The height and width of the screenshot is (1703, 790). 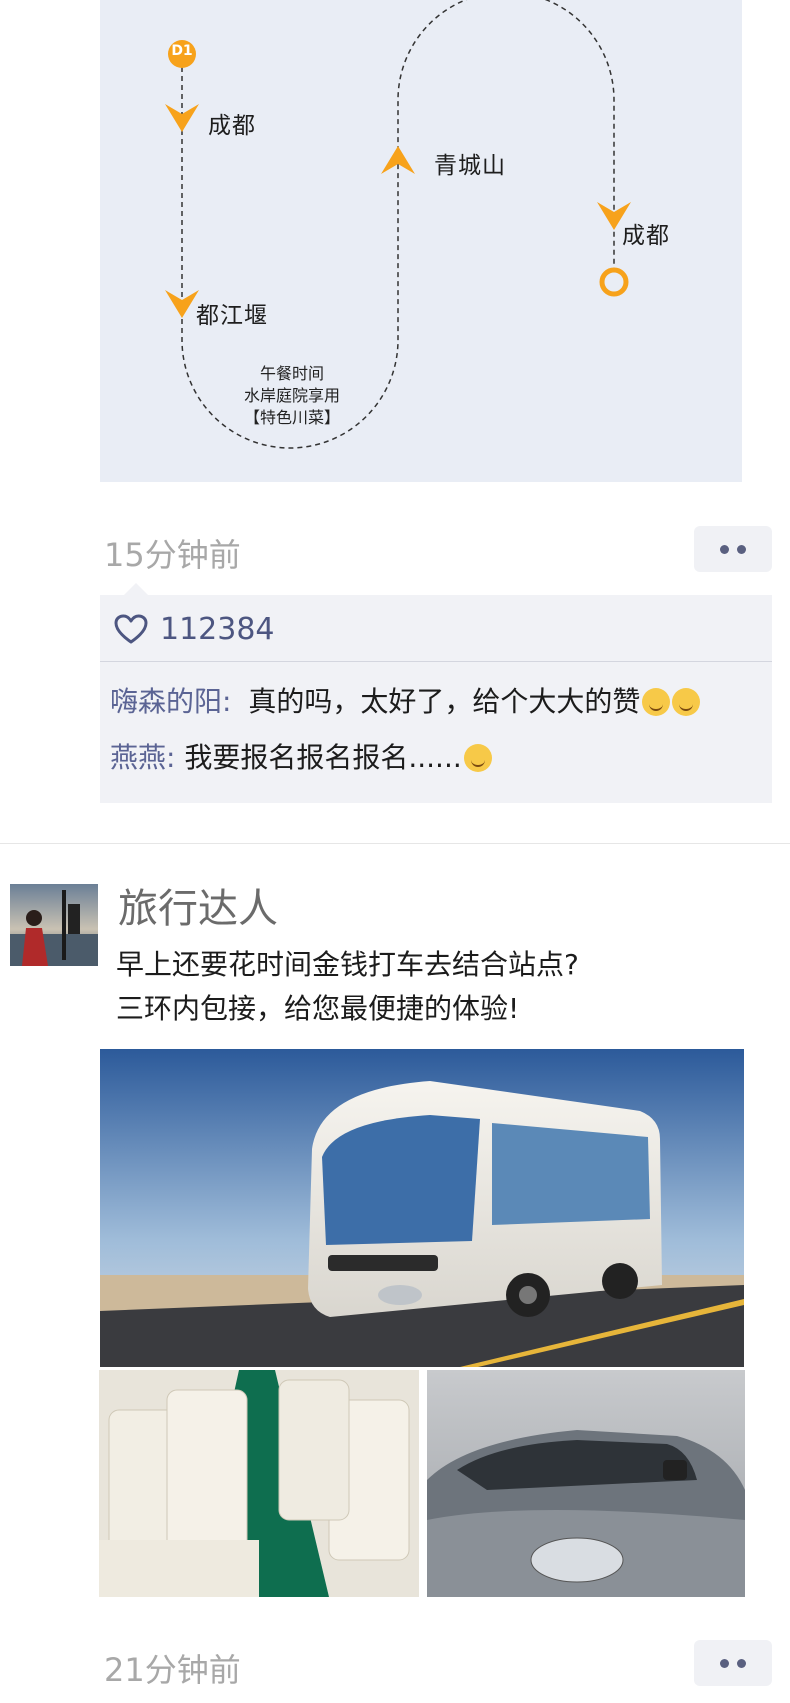 I want to click on comment-username: 嗨森的阳:, so click(x=170, y=701).